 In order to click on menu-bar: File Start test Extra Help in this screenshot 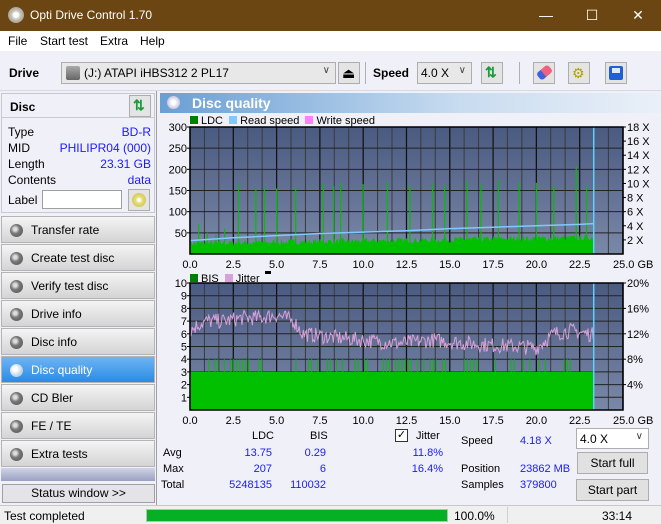, I will do `click(330, 41)`.